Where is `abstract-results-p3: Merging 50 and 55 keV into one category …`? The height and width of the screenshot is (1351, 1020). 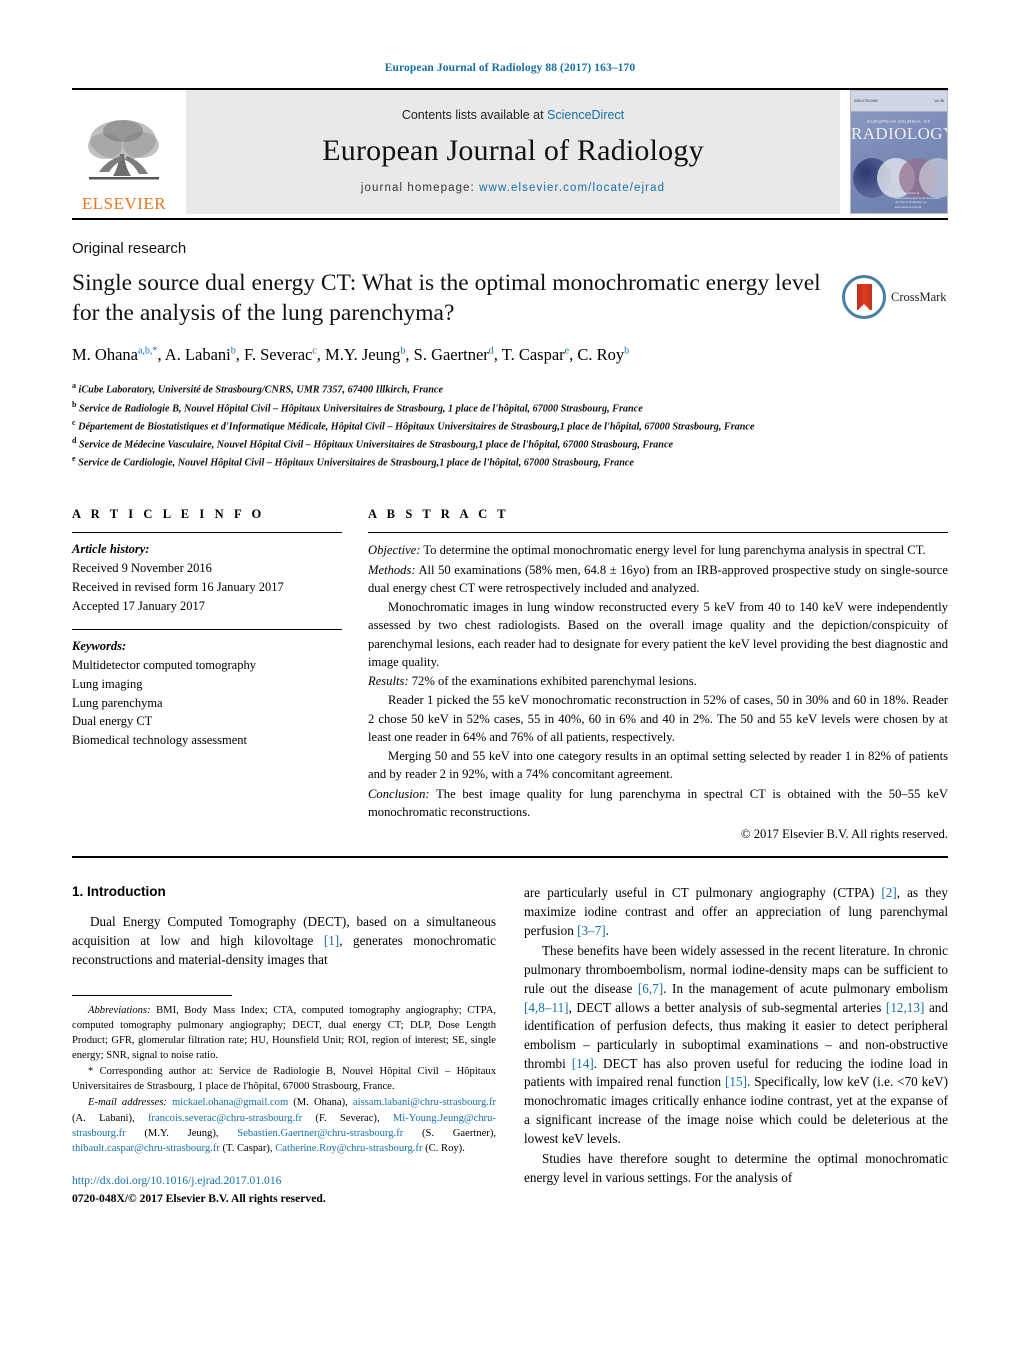 abstract-results-p3: Merging 50 and 55 keV into one category … is located at coordinates (658, 765).